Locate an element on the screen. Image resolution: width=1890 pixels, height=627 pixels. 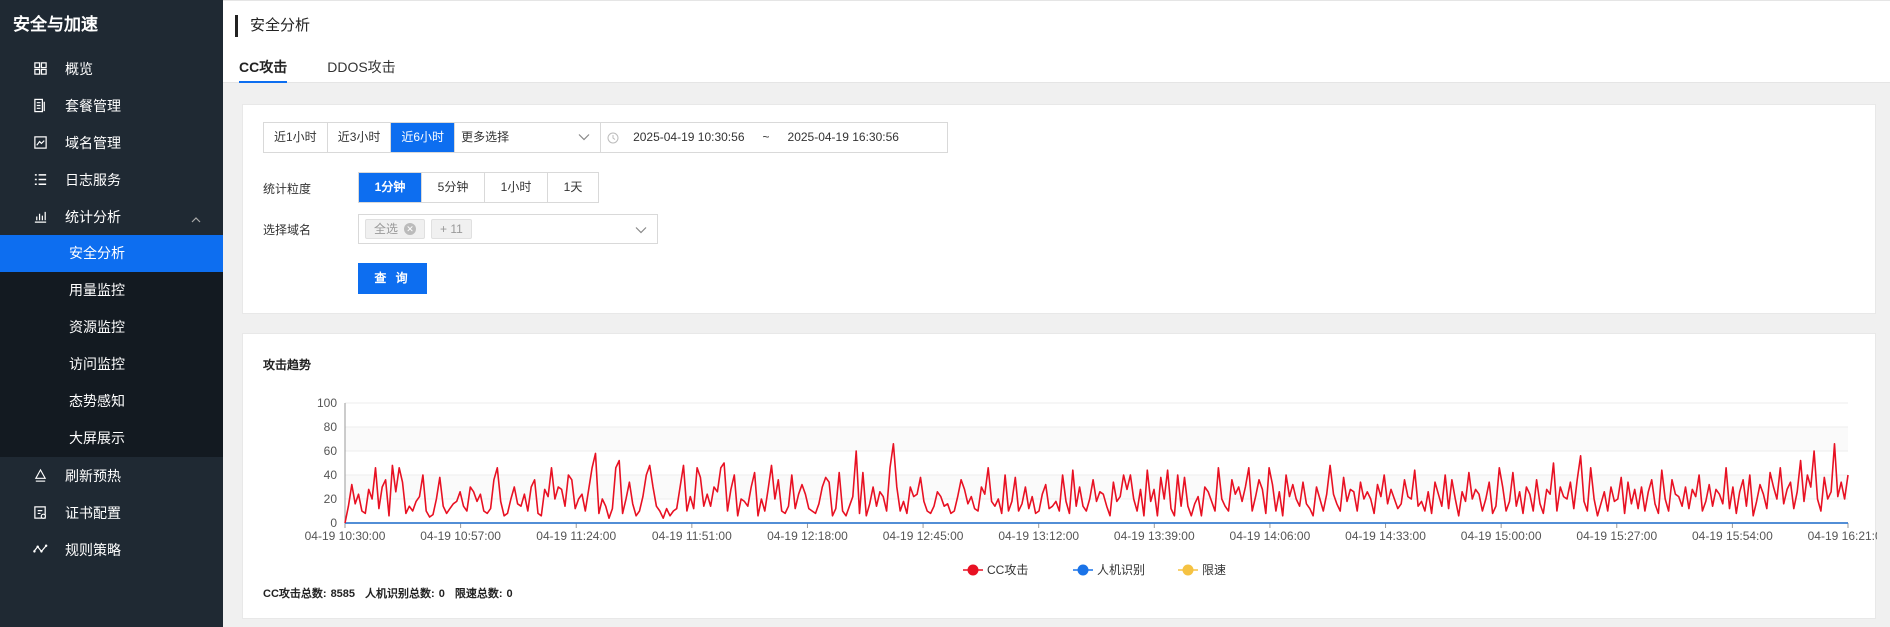
start-time: 2025-04-19 10:30:56 is located at coordinates (689, 137).